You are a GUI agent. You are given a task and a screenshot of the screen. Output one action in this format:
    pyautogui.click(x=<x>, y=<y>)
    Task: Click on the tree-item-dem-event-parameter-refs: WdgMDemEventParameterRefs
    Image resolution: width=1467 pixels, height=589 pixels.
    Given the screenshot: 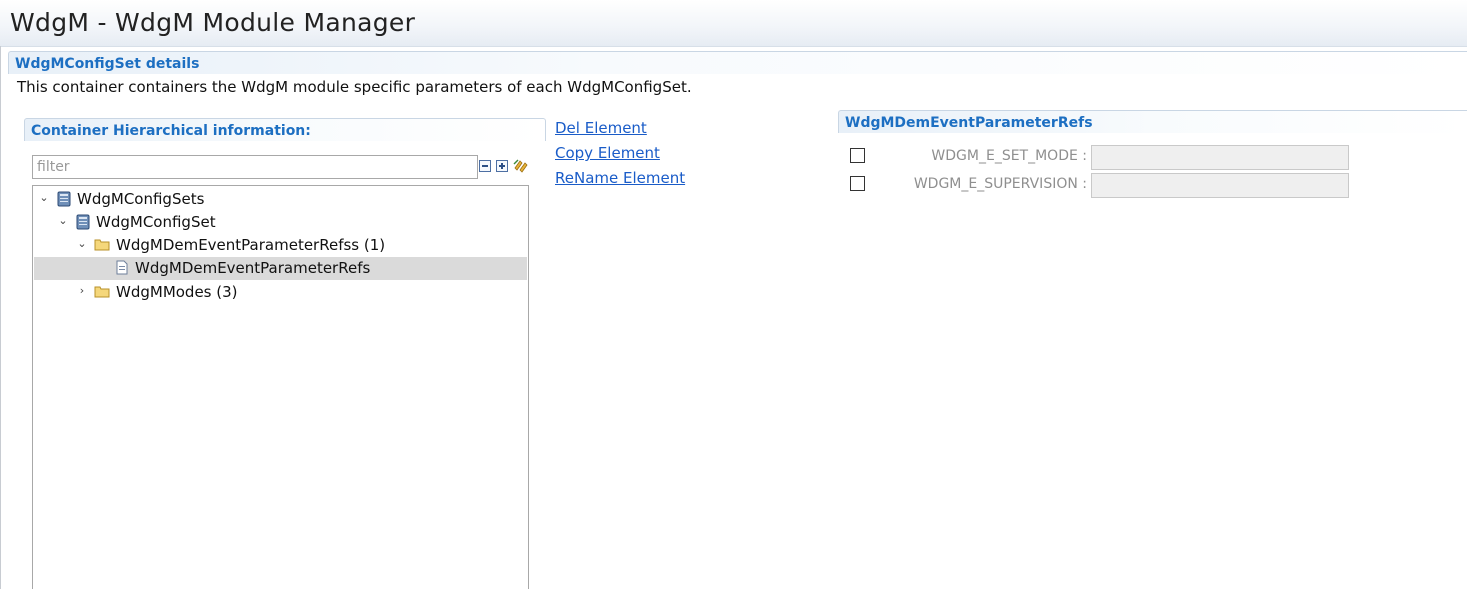 What is the action you would take?
    pyautogui.click(x=280, y=268)
    